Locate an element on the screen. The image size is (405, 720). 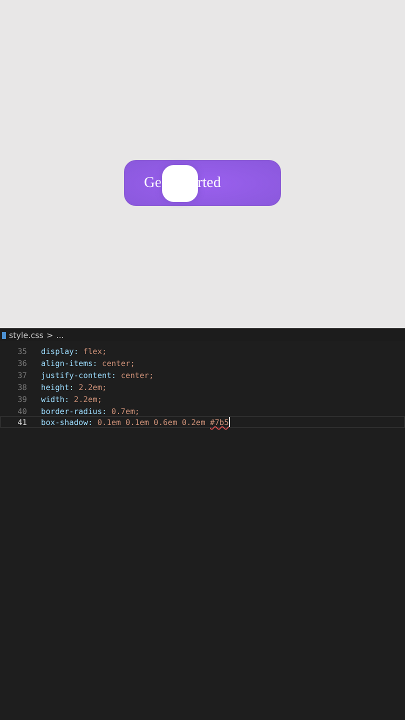
toggle-knob is located at coordinates (180, 183).